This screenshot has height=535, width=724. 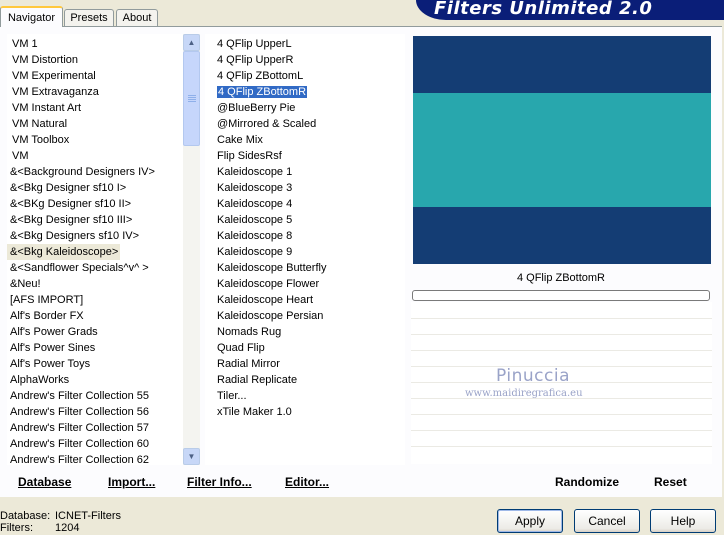 I want to click on filter-item: Nomads Rug, so click(x=243, y=332).